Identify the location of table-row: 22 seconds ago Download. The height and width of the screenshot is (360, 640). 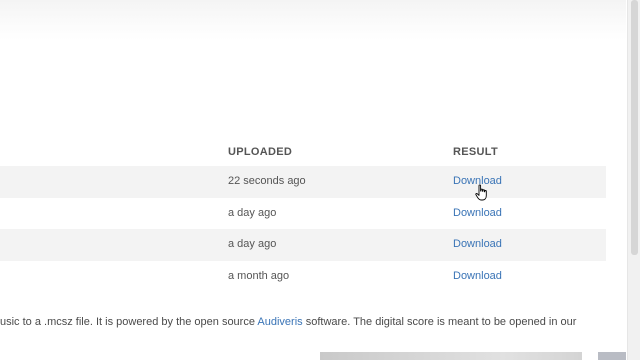
(303, 182).